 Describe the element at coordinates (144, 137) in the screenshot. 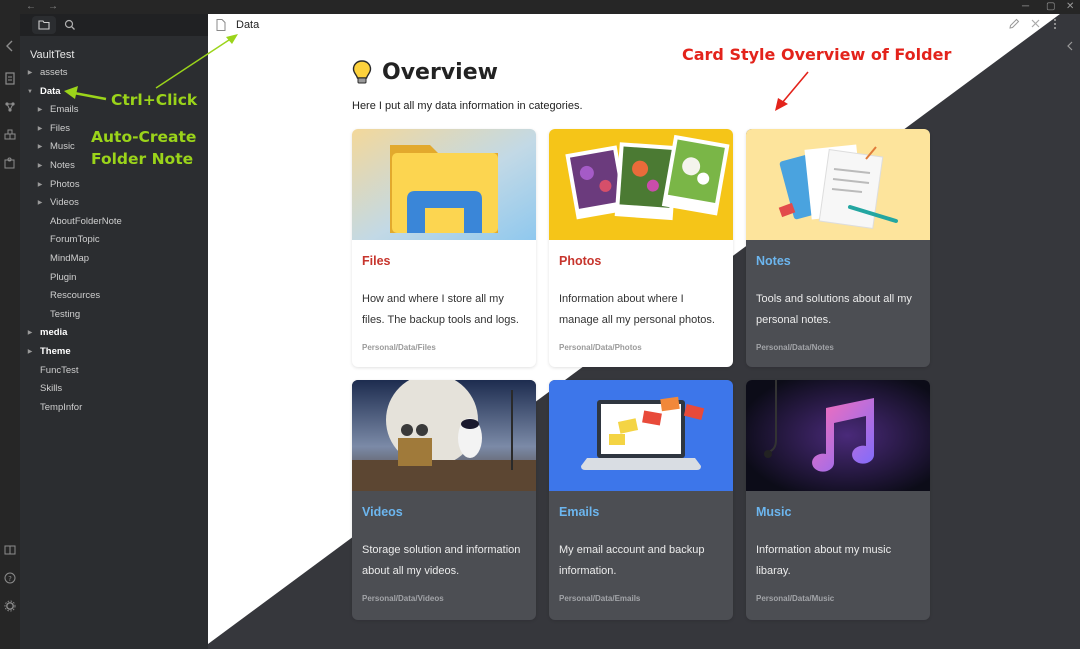

I see `annotation-auto-create: Auto-Create` at that location.